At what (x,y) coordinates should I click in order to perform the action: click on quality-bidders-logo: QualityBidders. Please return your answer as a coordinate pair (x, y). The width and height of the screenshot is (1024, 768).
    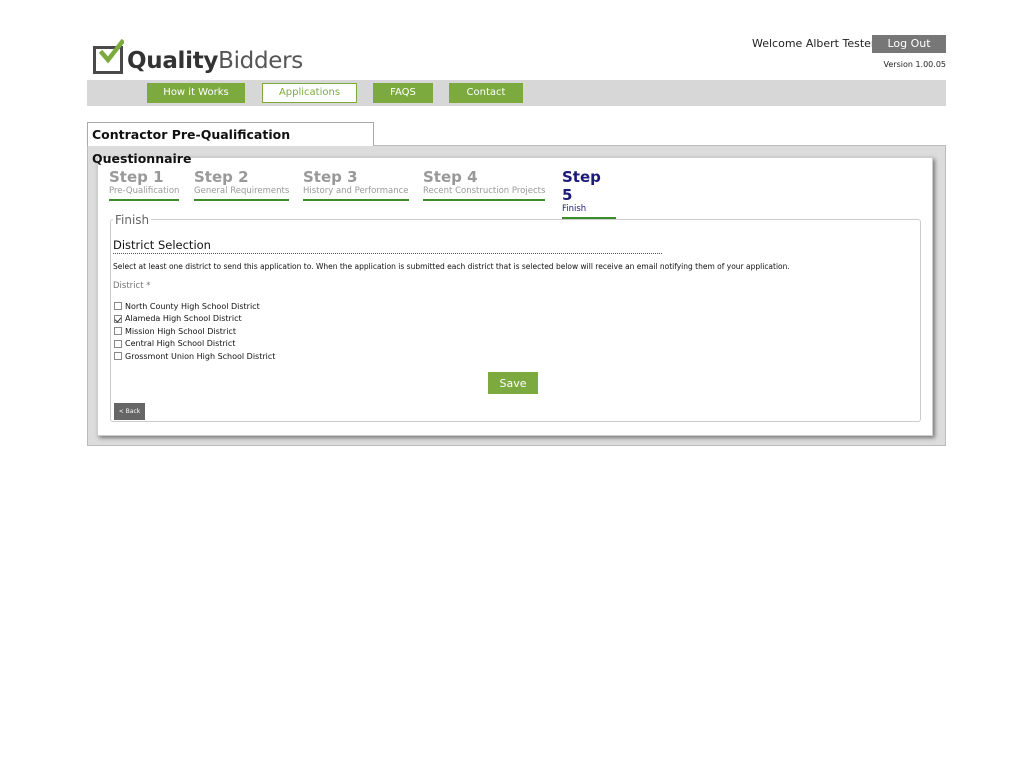
    Looking at the image, I should click on (198, 56).